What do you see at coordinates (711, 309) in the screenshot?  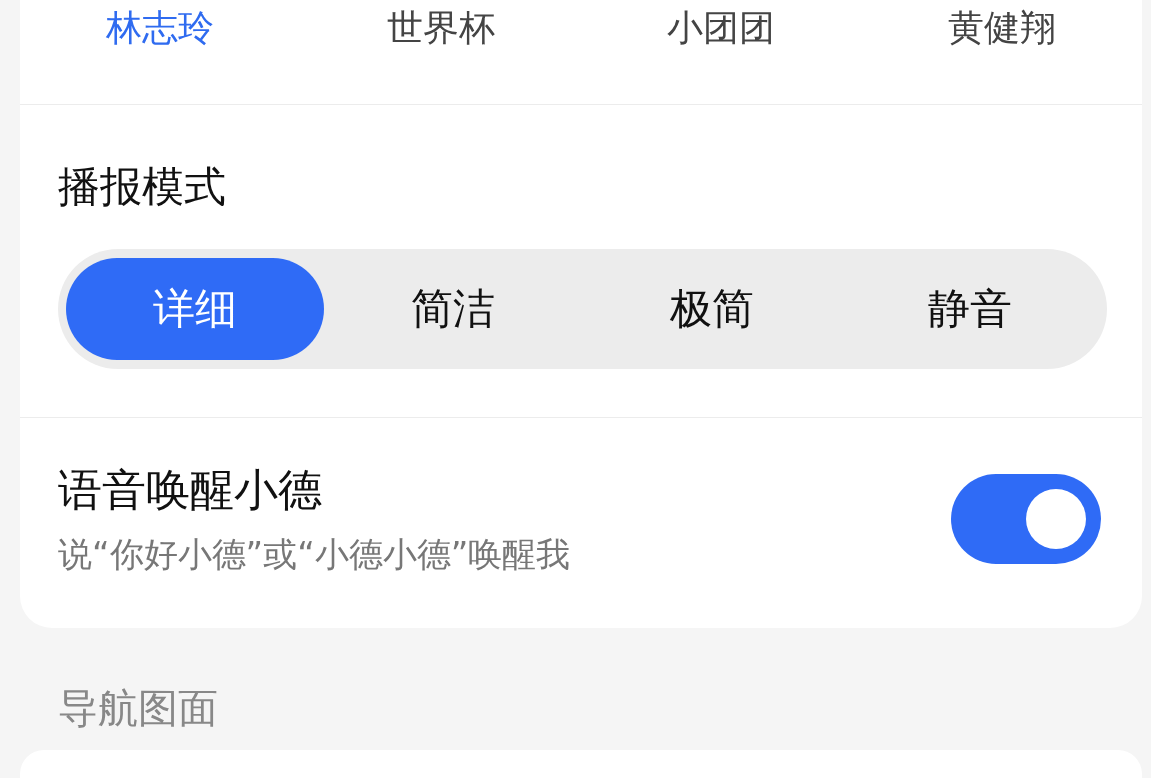 I see `mode-option: 极简` at bounding box center [711, 309].